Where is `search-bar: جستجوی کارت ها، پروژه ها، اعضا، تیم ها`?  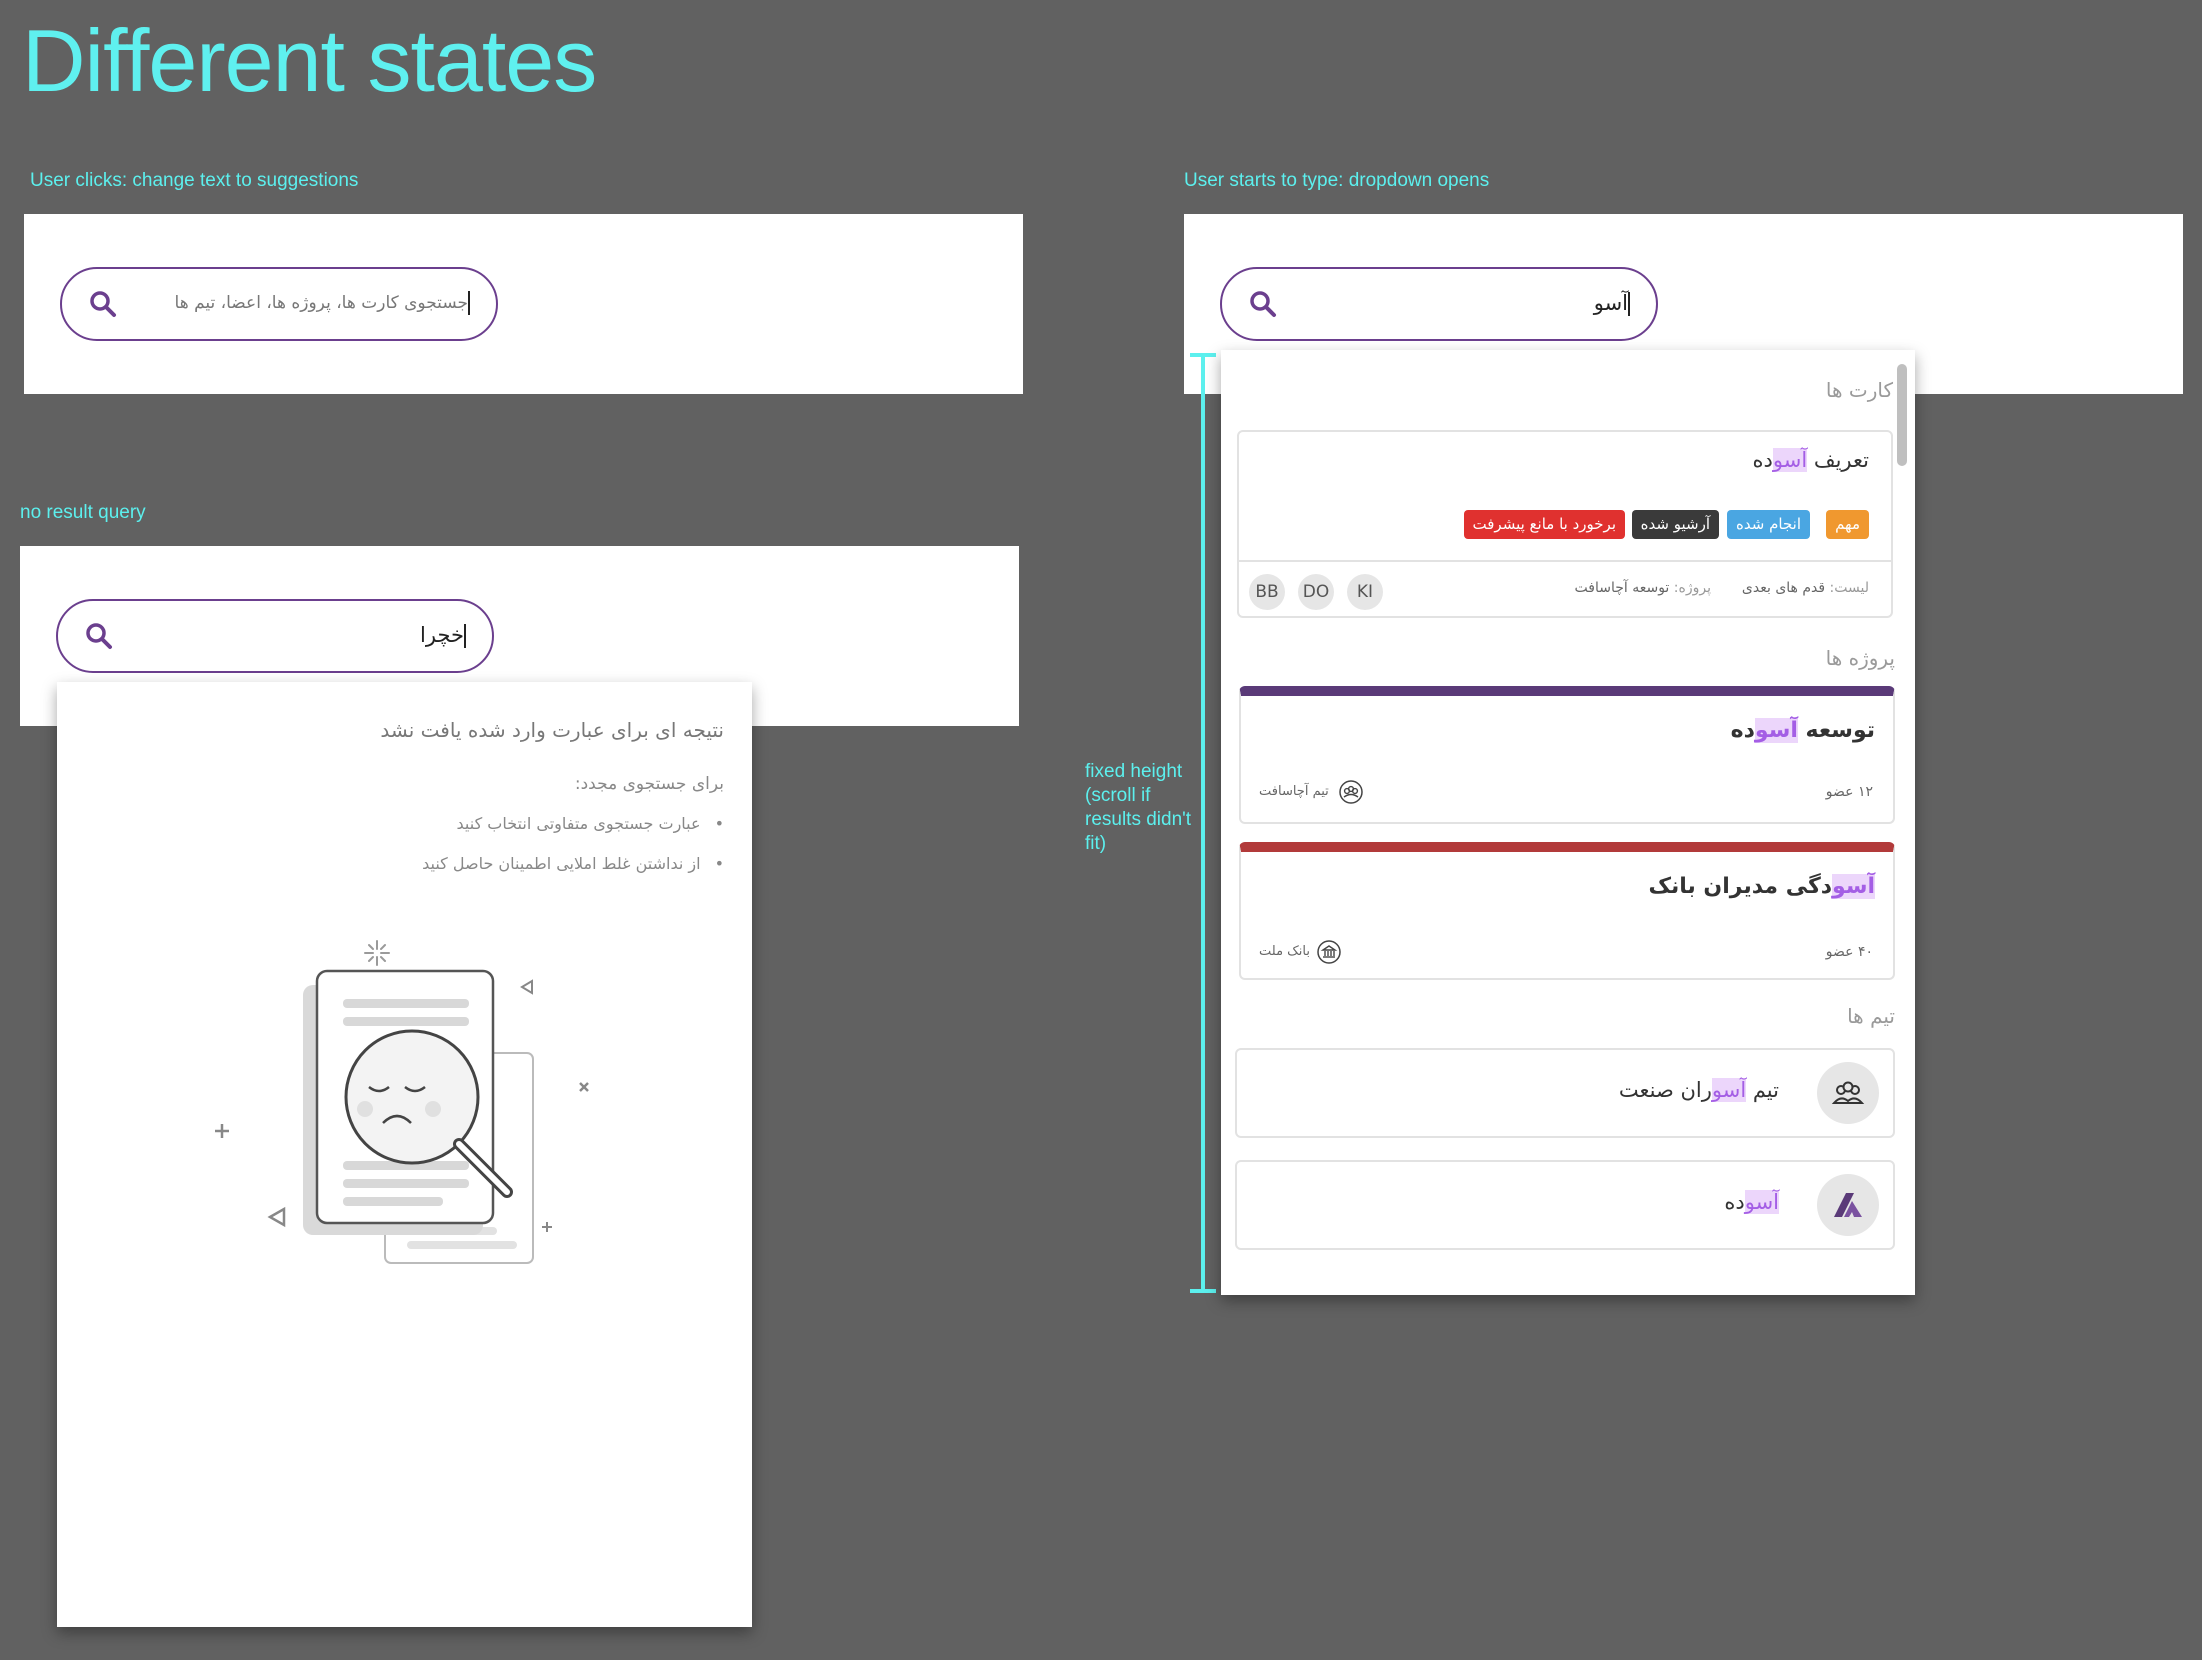
search-bar: جستجوی کارت ها، پروژه ها، اعضا، تیم ها is located at coordinates (279, 304).